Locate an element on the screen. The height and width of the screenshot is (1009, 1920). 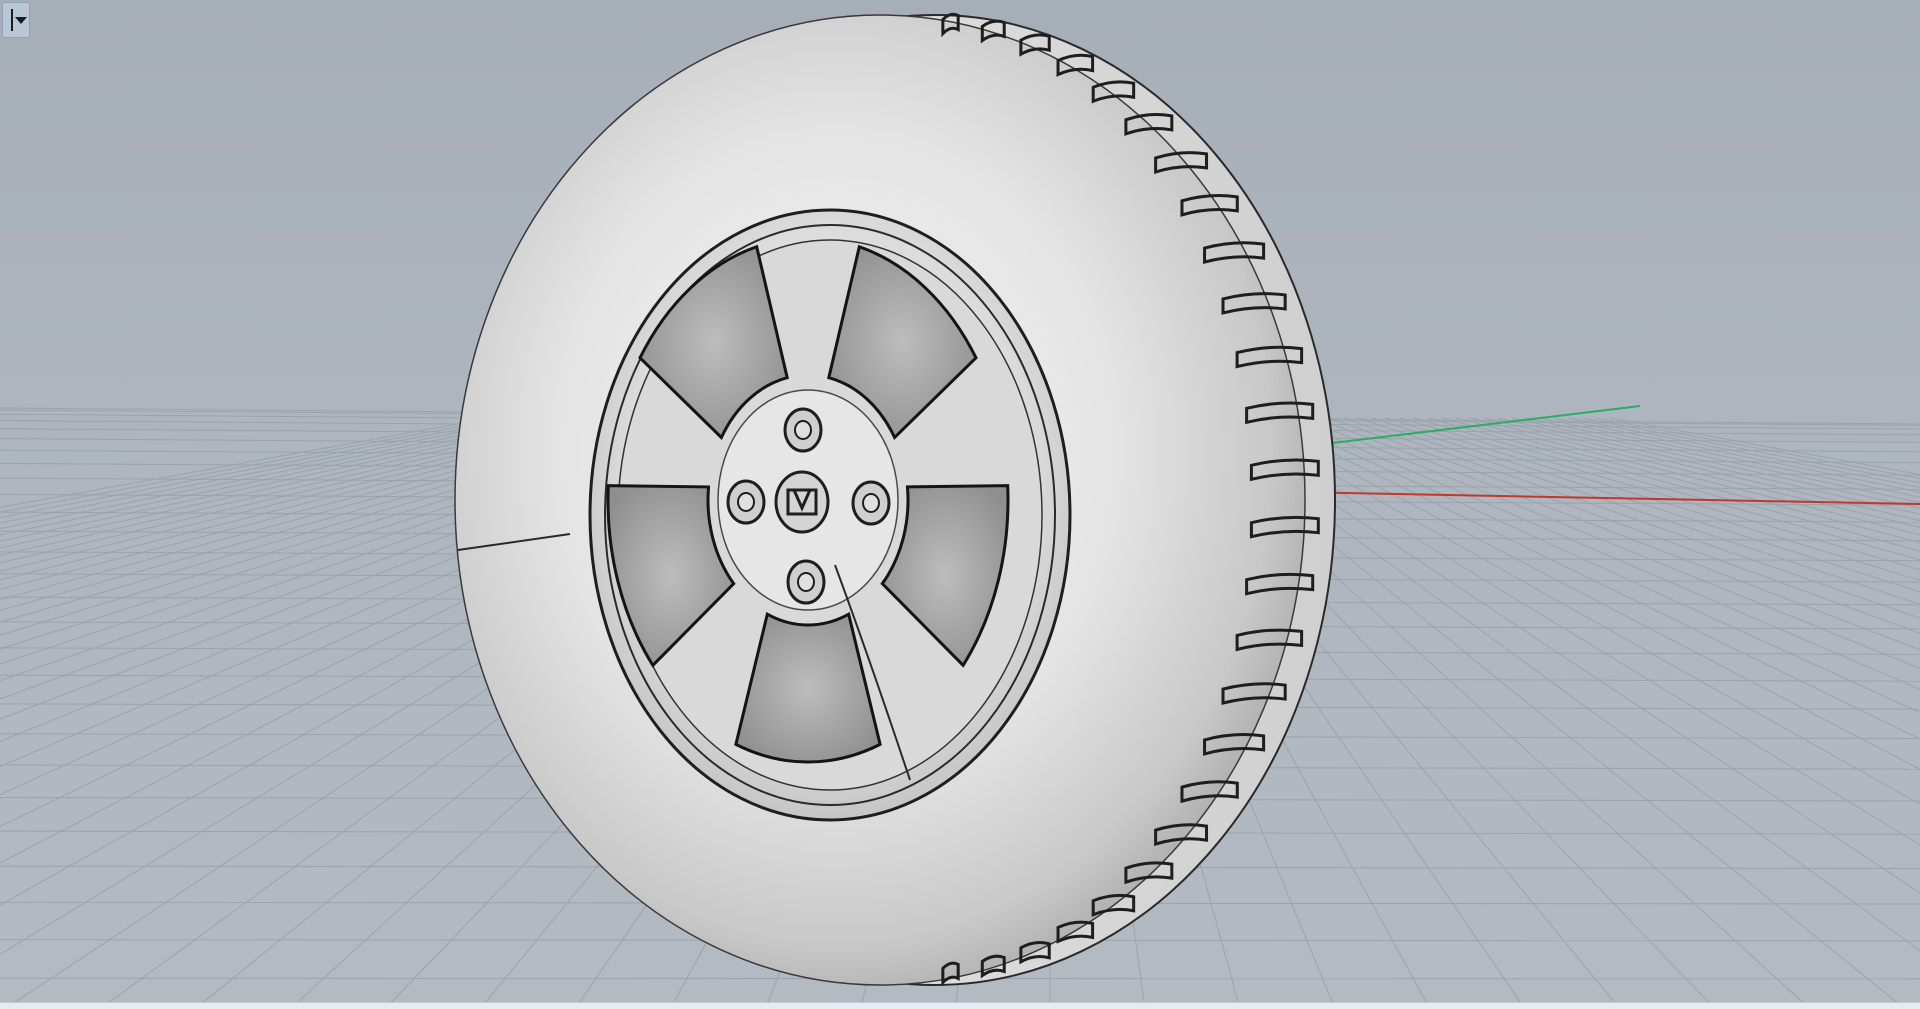
chevron-down-icon is located at coordinates (21, 20).